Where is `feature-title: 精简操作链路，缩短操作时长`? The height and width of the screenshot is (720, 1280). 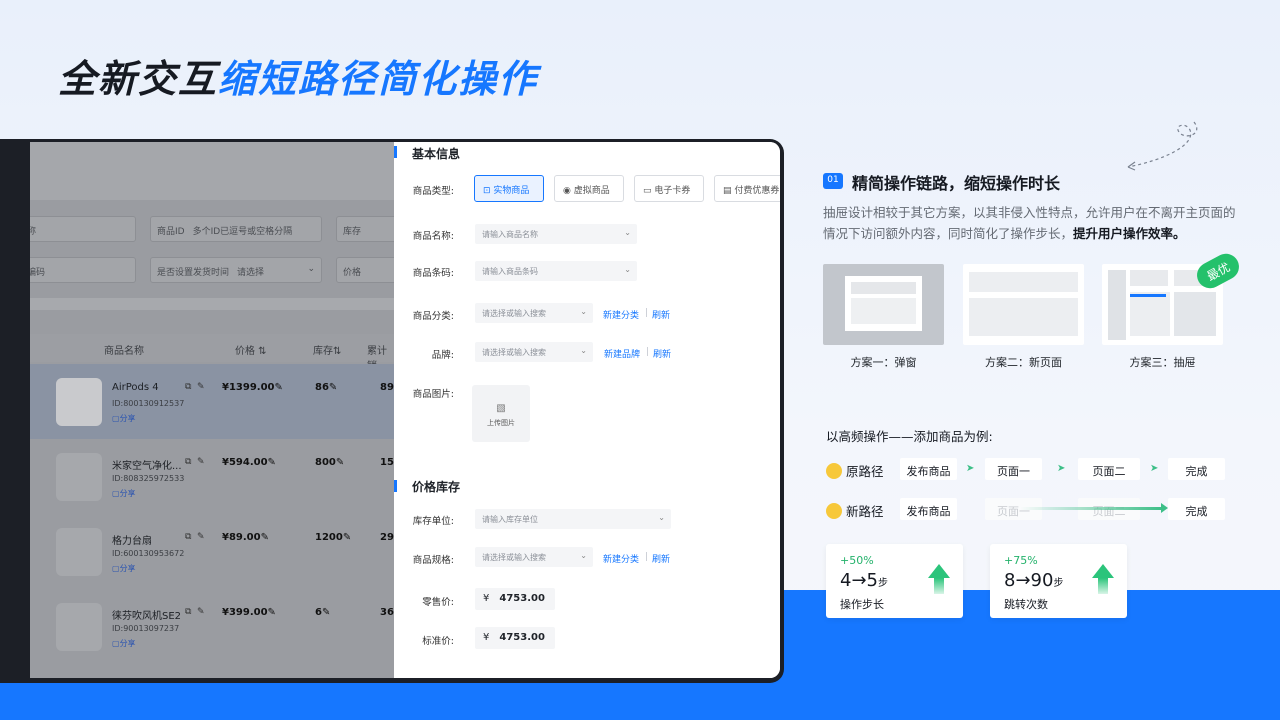
feature-title: 精简操作链路，缩短操作时长 is located at coordinates (956, 183).